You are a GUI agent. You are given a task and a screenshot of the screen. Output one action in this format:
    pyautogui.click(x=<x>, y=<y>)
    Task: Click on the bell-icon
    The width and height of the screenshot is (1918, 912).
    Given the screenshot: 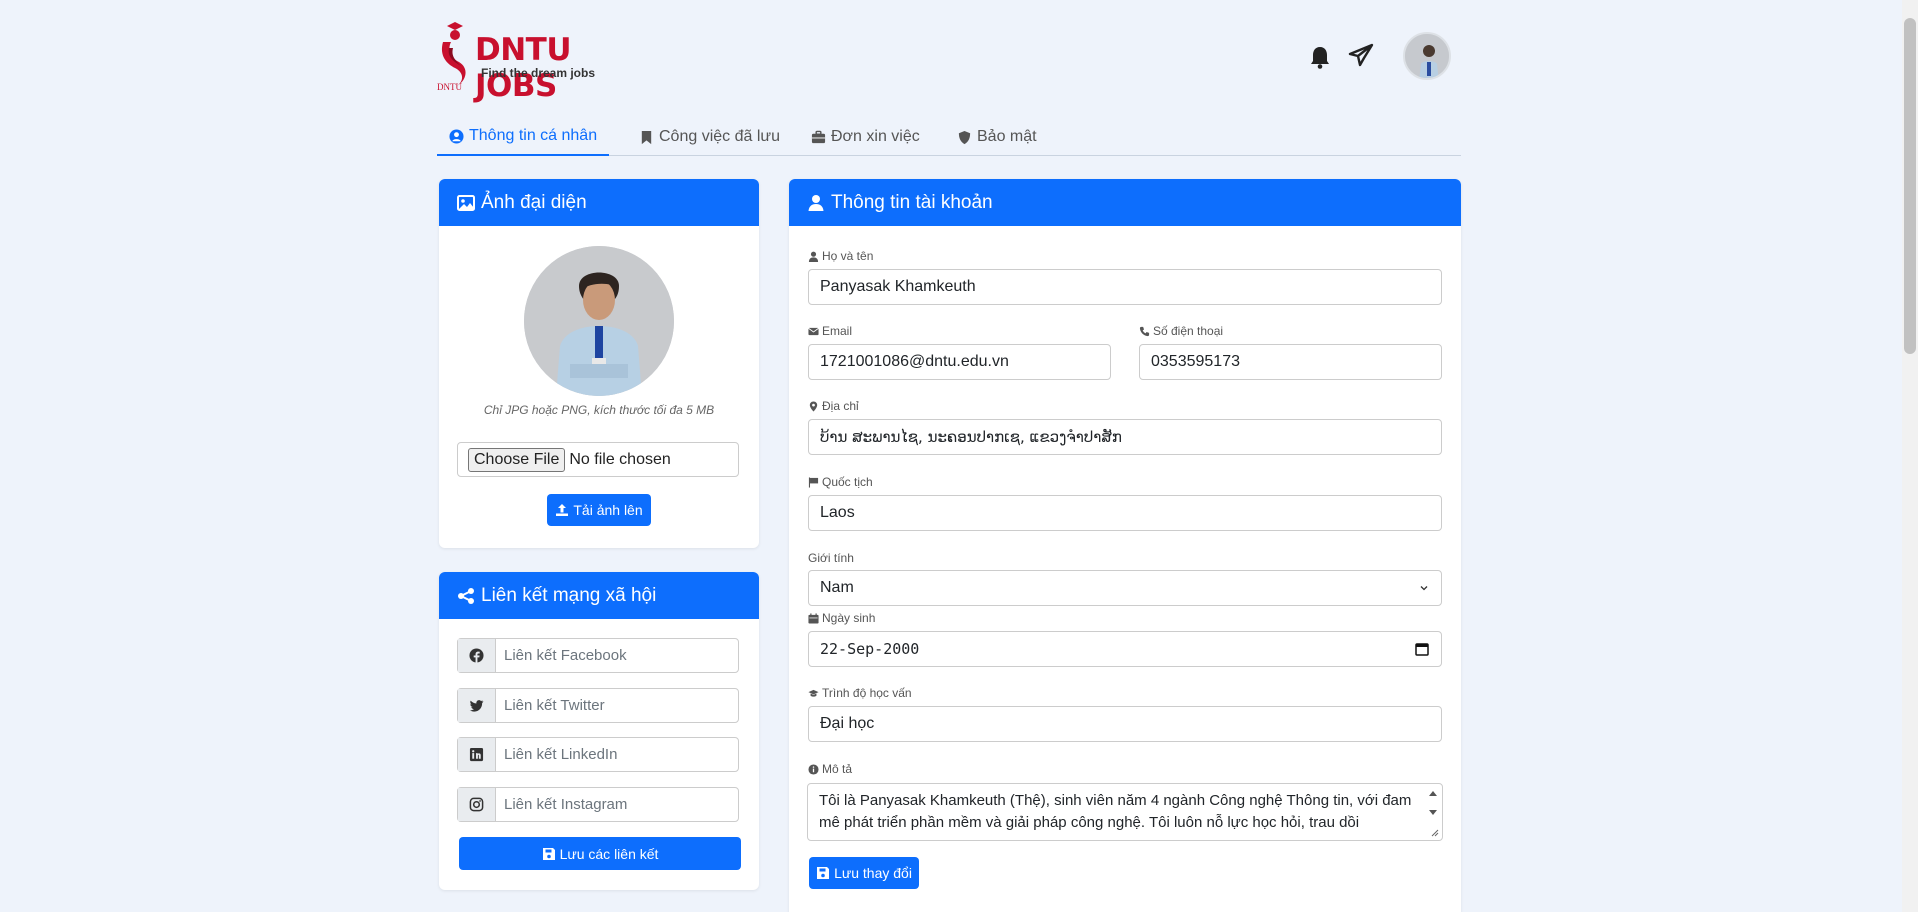 What is the action you would take?
    pyautogui.click(x=1320, y=57)
    